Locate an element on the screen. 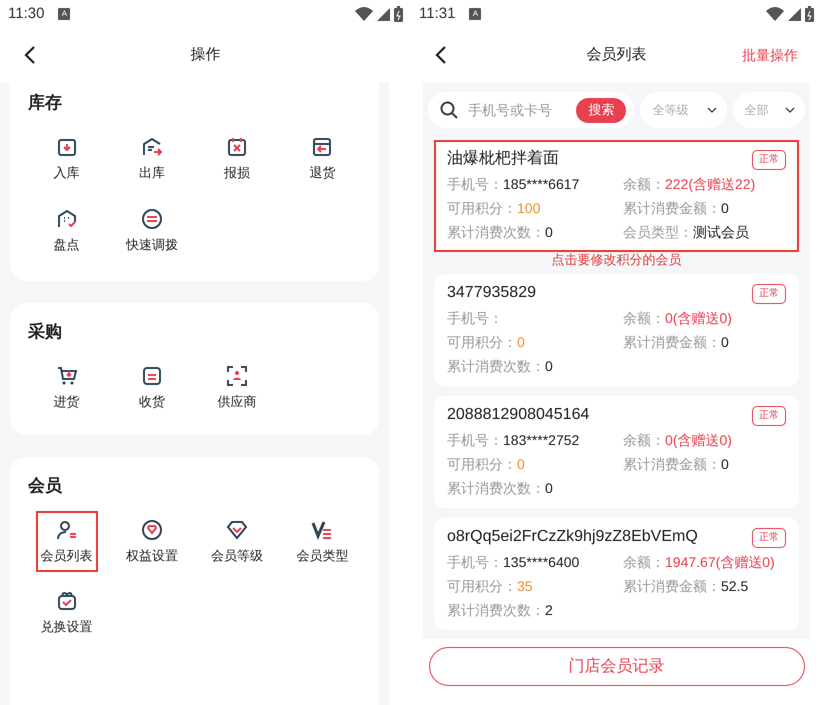 The width and height of the screenshot is (822, 705). menu-item: 会员类型 is located at coordinates (322, 541).